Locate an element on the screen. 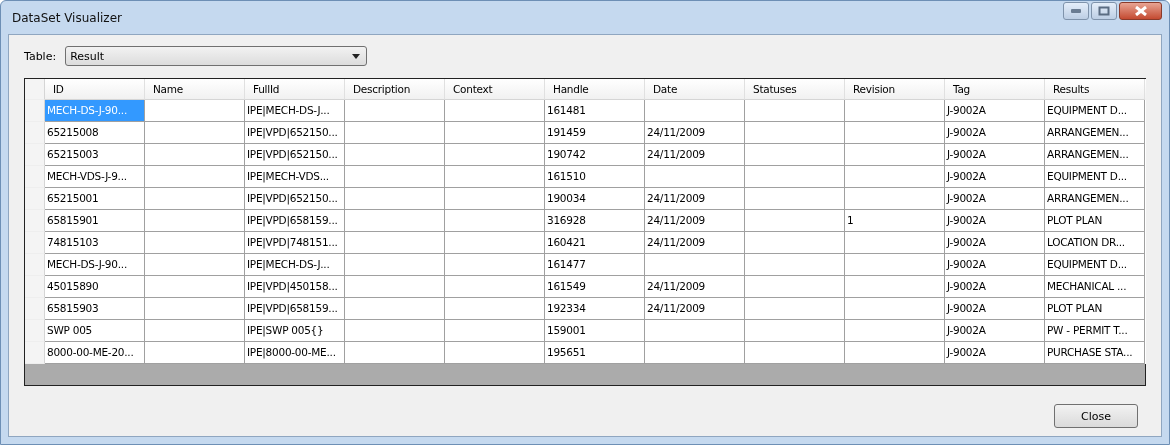 The height and width of the screenshot is (445, 1170). maximize-icon is located at coordinates (1104, 11).